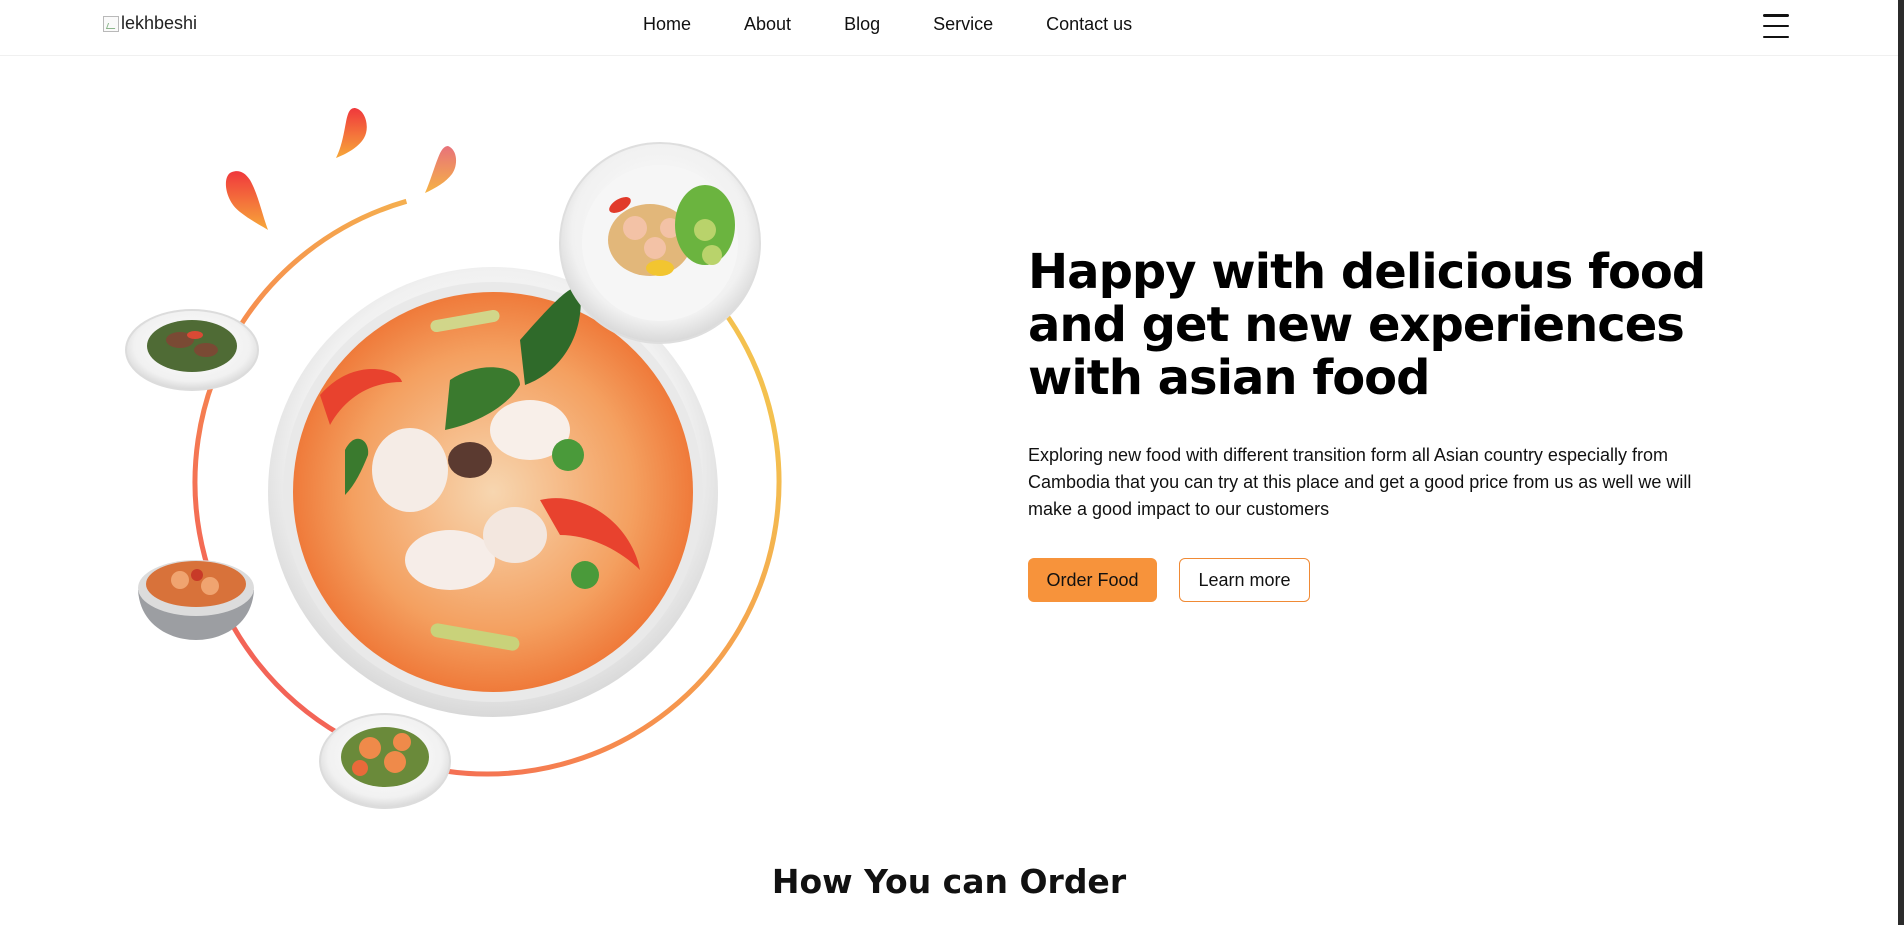 This screenshot has height=925, width=1904. What do you see at coordinates (914, 24) in the screenshot?
I see `main-menu: Home About Blog Service Contact us` at bounding box center [914, 24].